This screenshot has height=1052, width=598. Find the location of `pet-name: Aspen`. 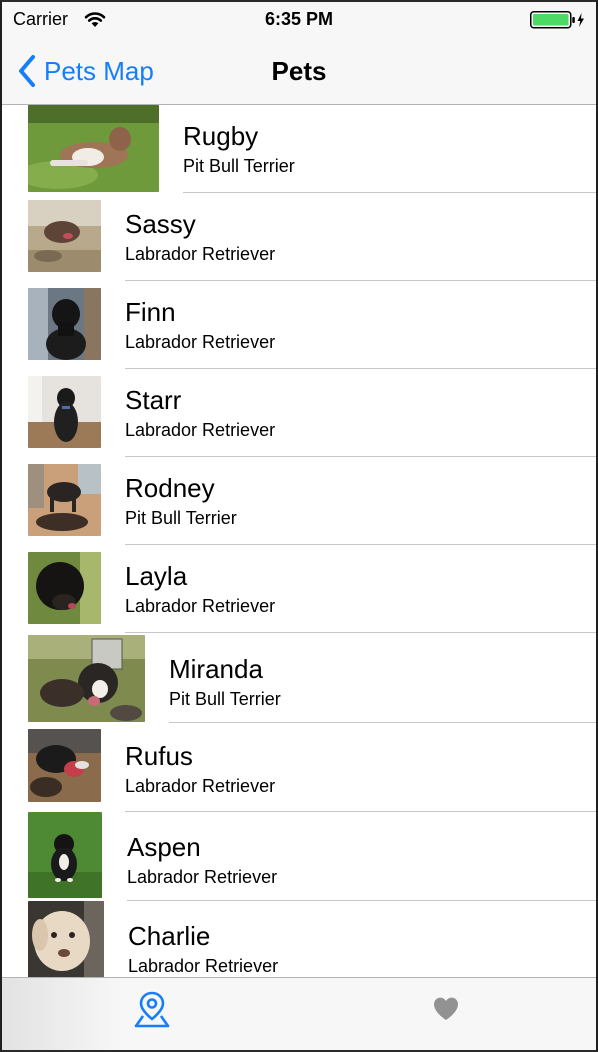

pet-name: Aspen is located at coordinates (164, 847).